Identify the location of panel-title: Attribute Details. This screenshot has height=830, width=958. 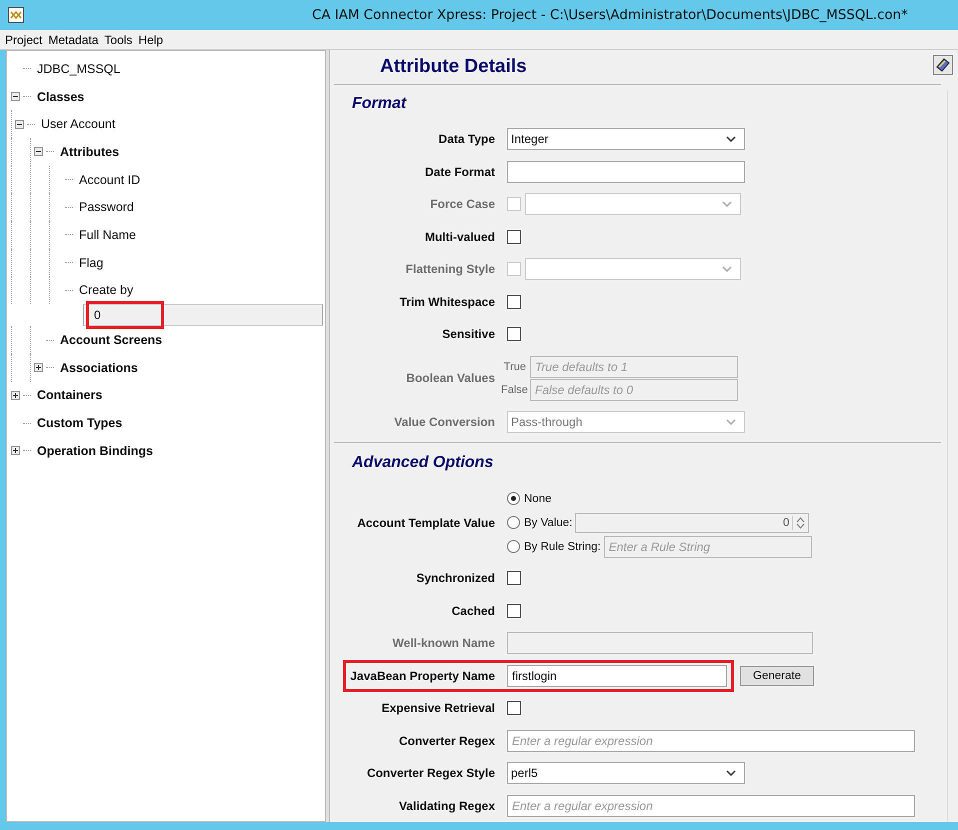
(453, 67).